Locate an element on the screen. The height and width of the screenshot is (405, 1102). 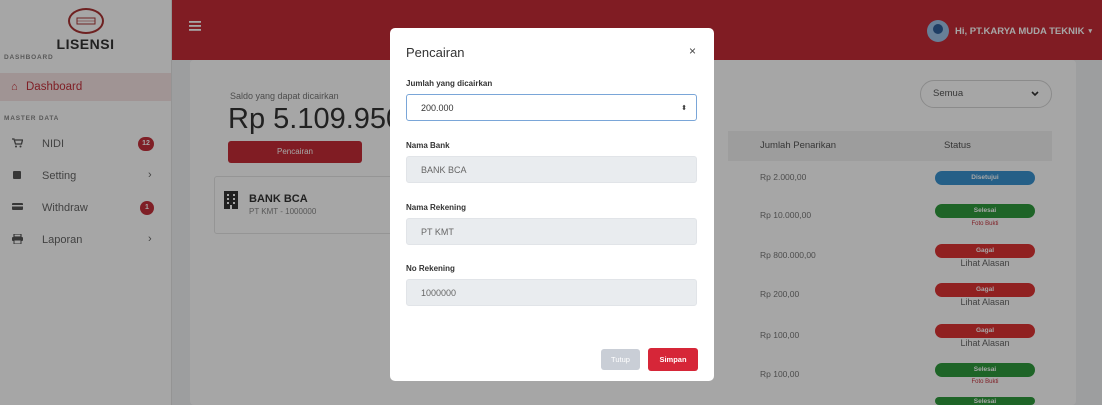
field-label-no-rekening: No Rekening is located at coordinates (430, 268).